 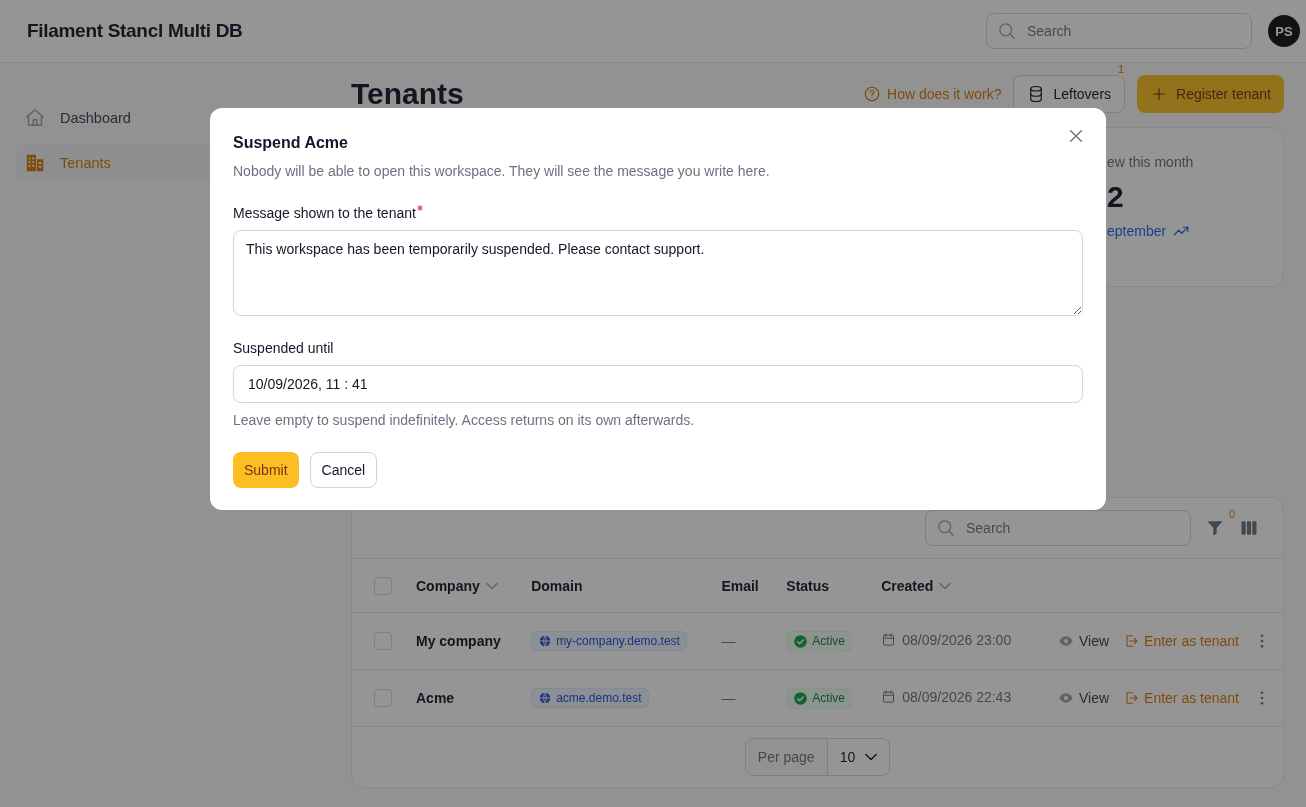 I want to click on sidebar-item: Dashboard, so click(x=166, y=118).